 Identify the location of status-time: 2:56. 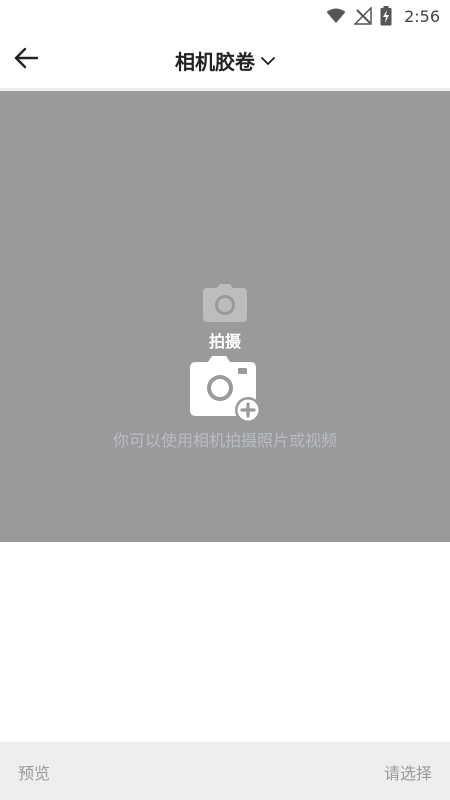
(422, 16).